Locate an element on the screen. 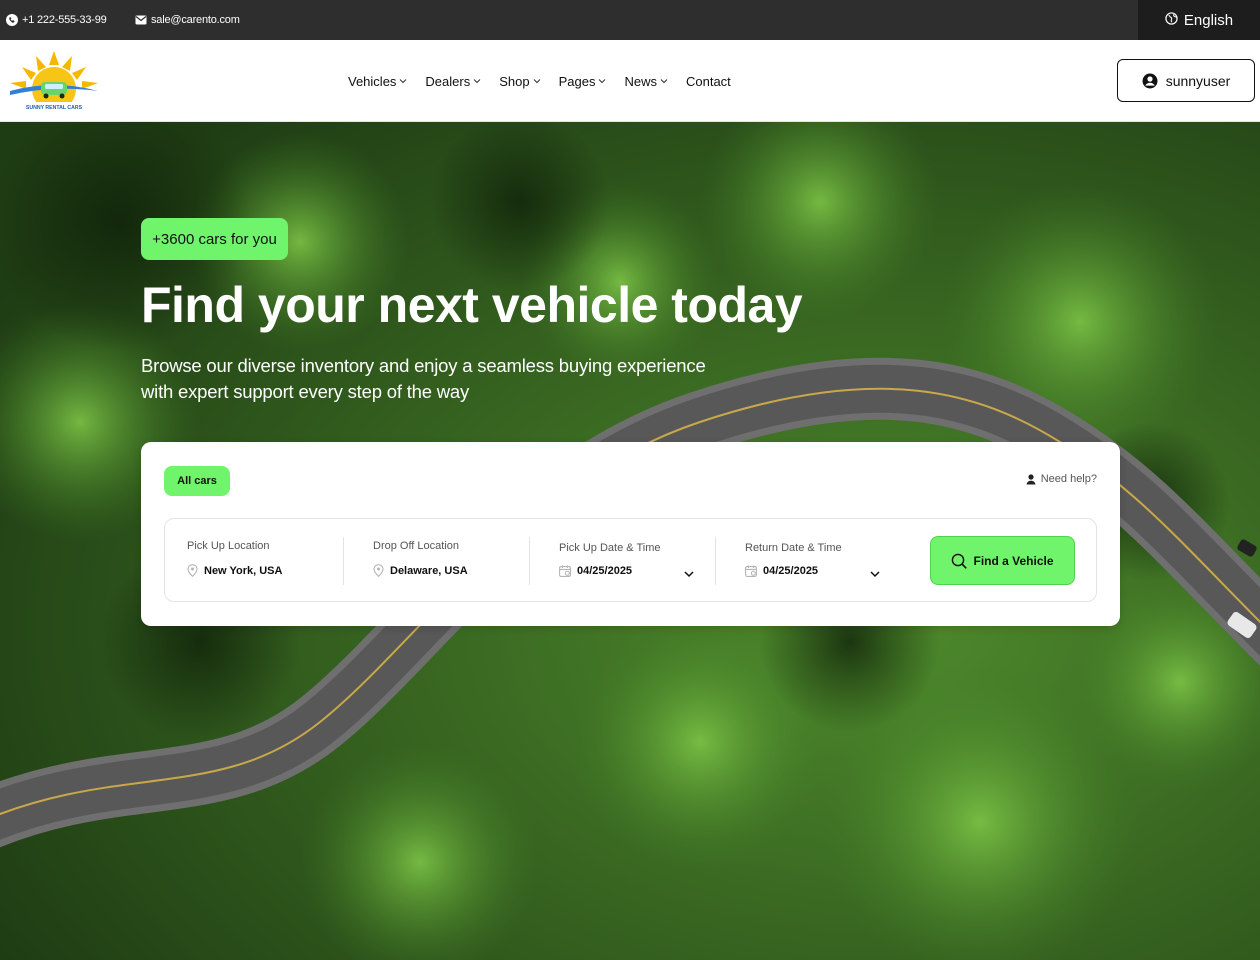 Image resolution: width=1260 pixels, height=960 pixels. phone-contact: +1 222-555-33-99 is located at coordinates (56, 20).